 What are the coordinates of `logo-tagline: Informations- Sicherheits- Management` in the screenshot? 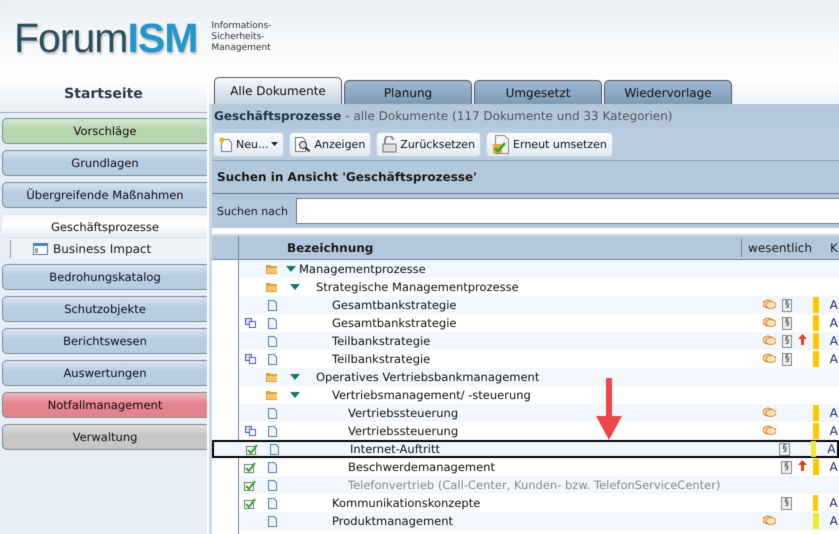 It's located at (241, 37).